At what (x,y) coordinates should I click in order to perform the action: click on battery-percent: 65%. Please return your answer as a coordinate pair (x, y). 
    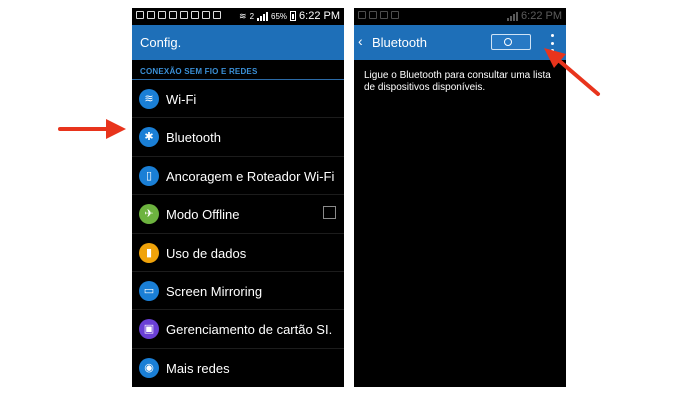
    Looking at the image, I should click on (279, 16).